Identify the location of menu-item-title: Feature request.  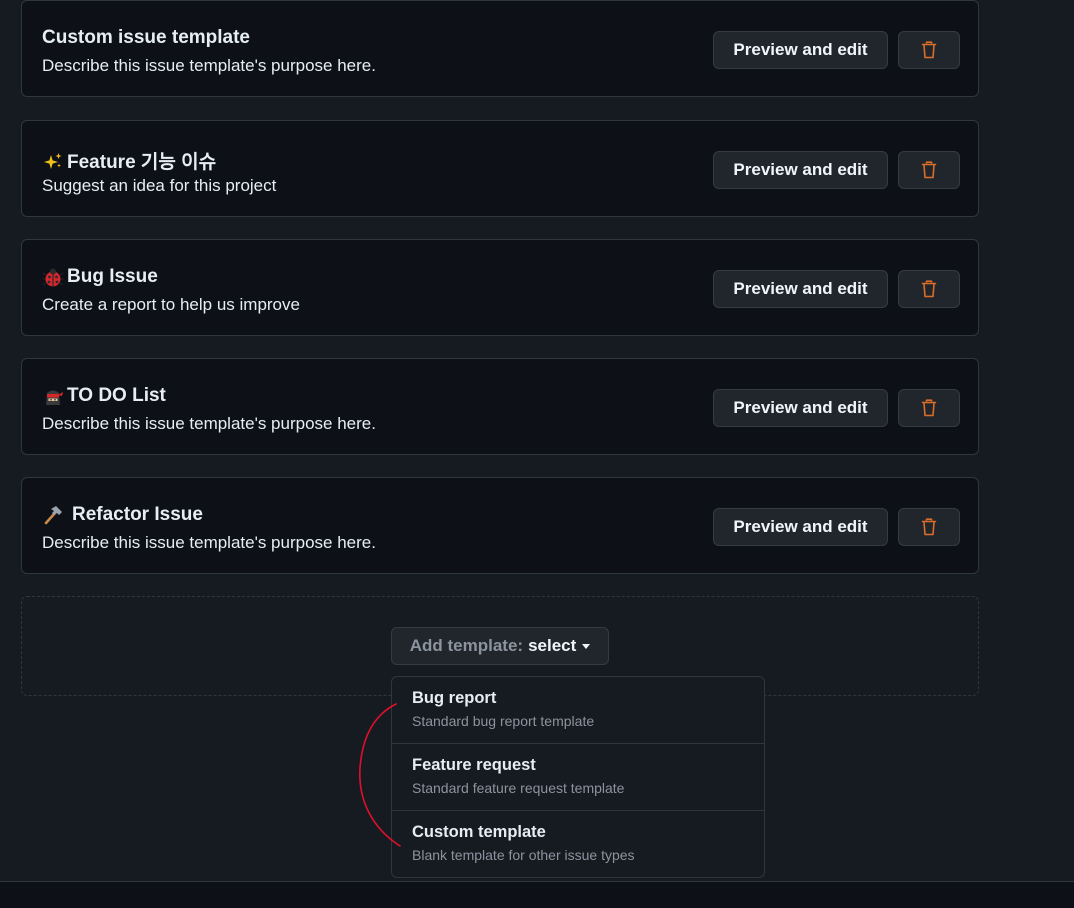
(474, 765).